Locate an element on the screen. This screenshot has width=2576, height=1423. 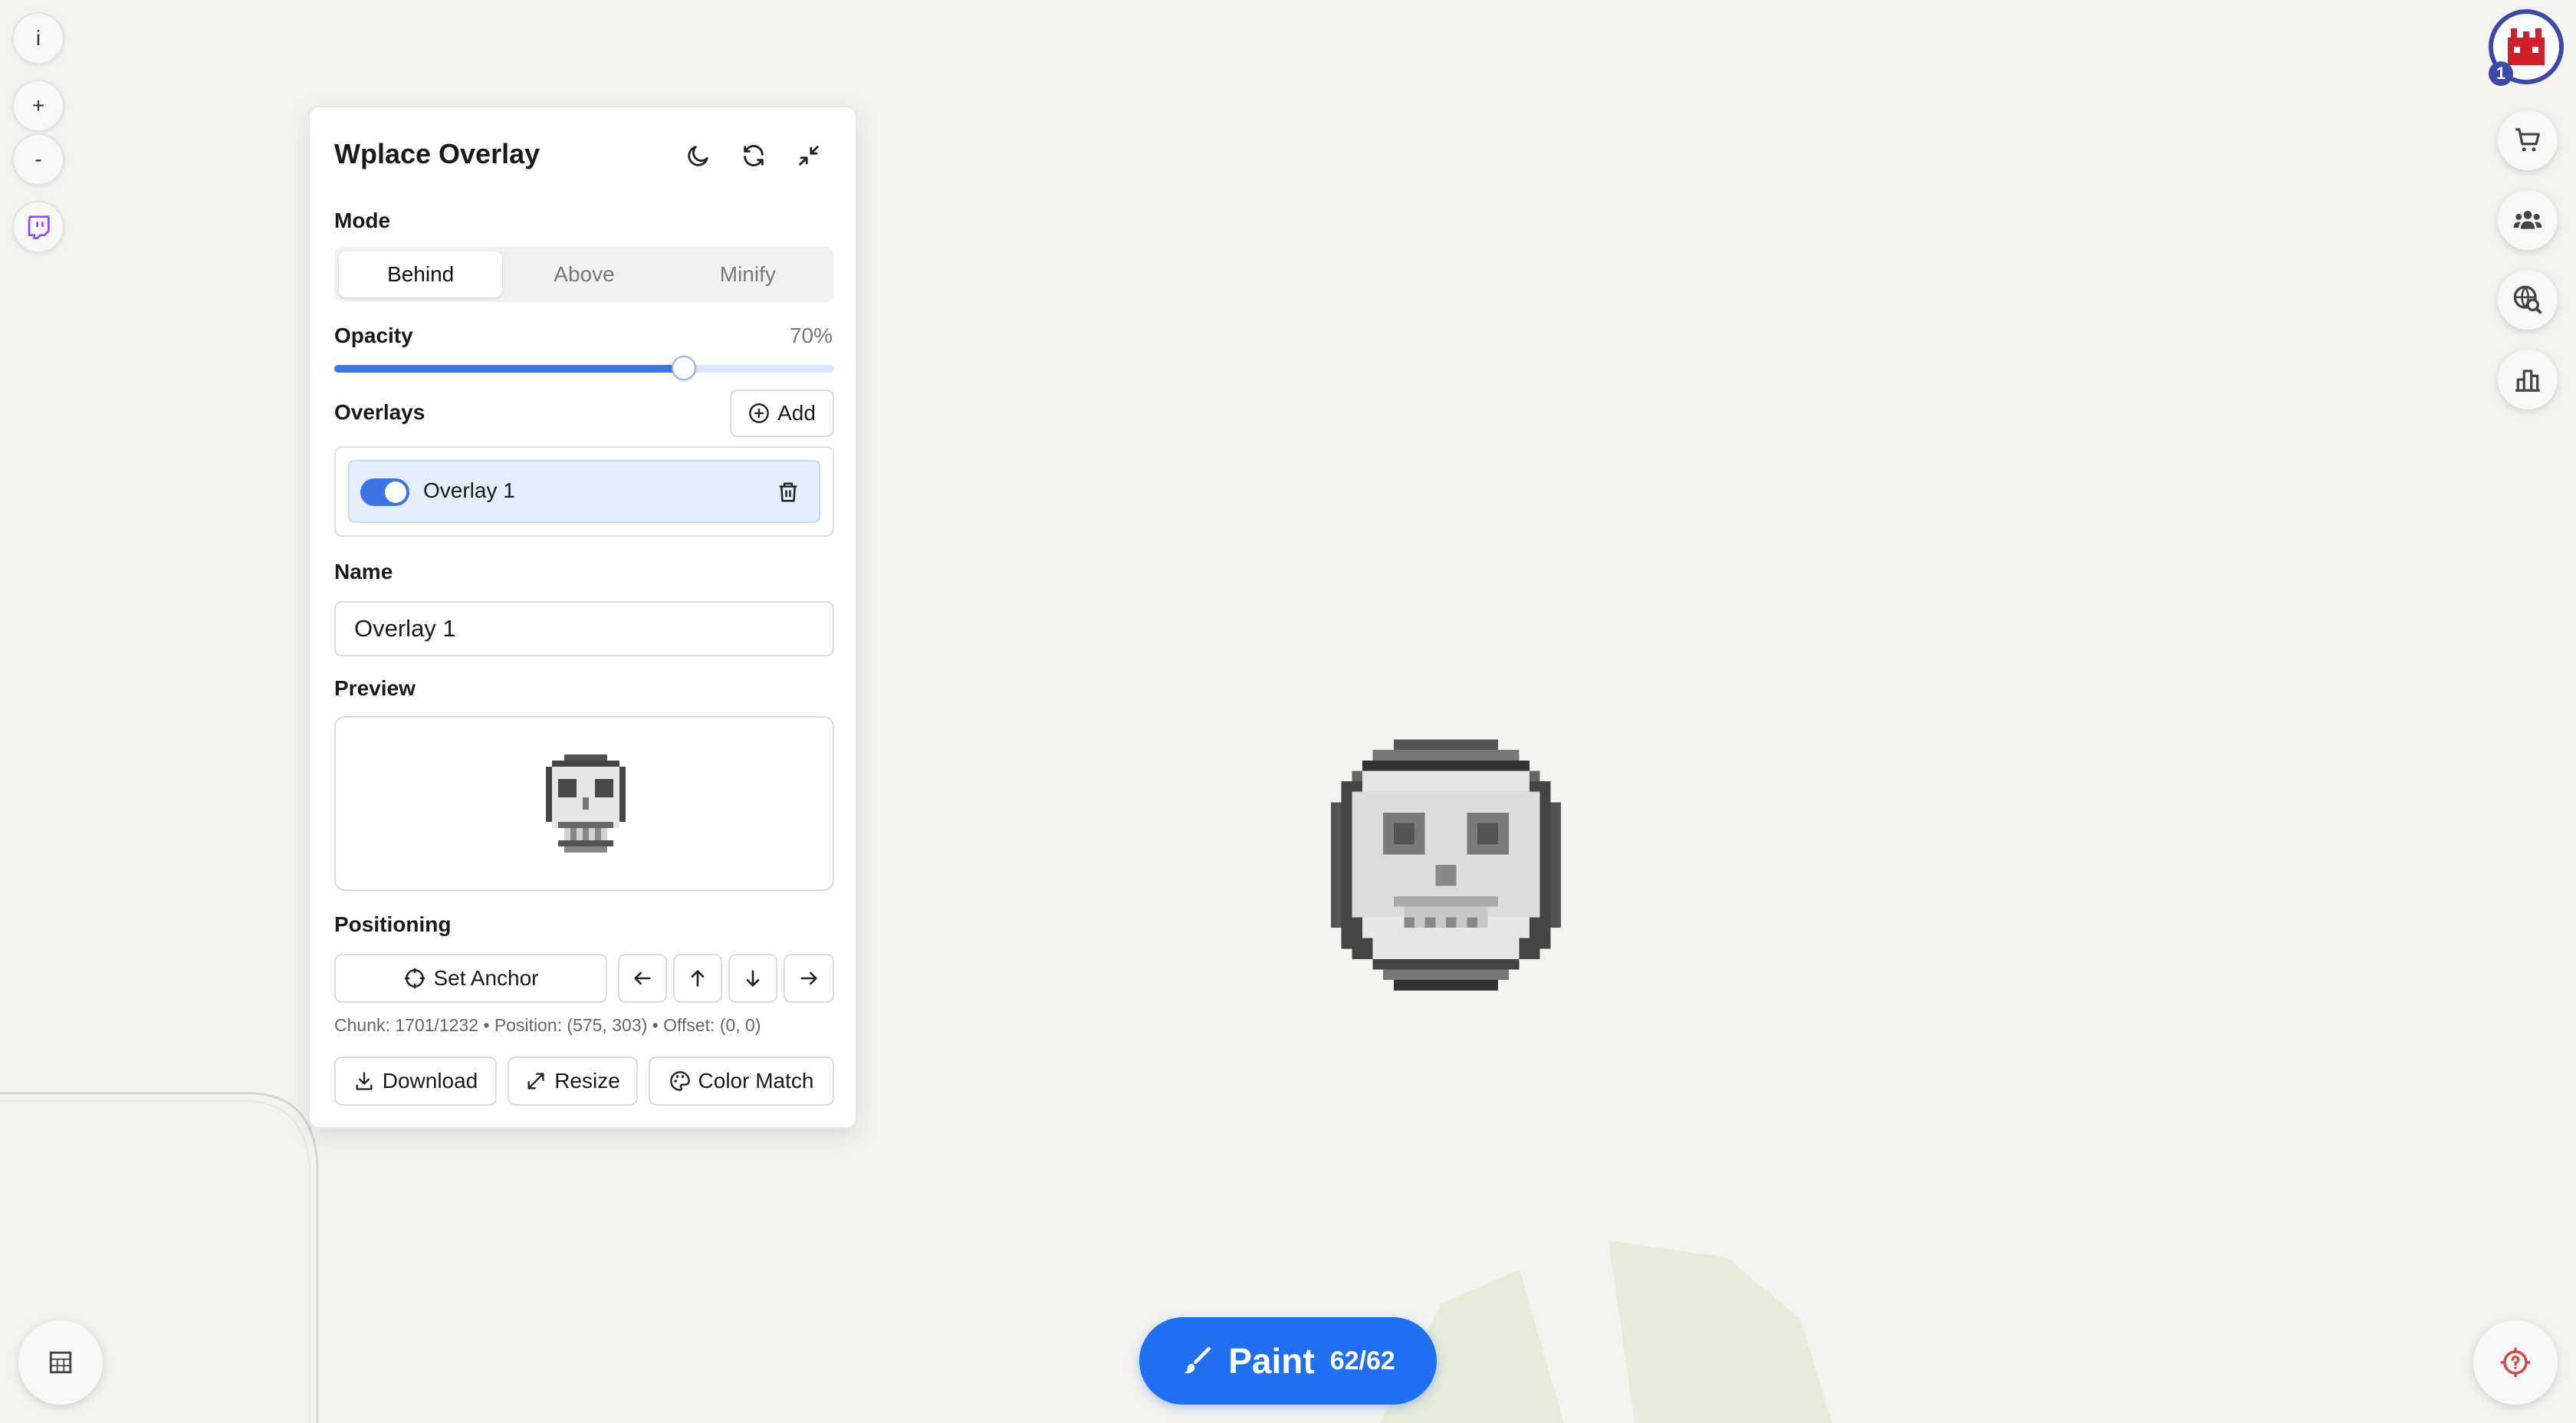
pattern-grid-icon is located at coordinates (61, 1362).